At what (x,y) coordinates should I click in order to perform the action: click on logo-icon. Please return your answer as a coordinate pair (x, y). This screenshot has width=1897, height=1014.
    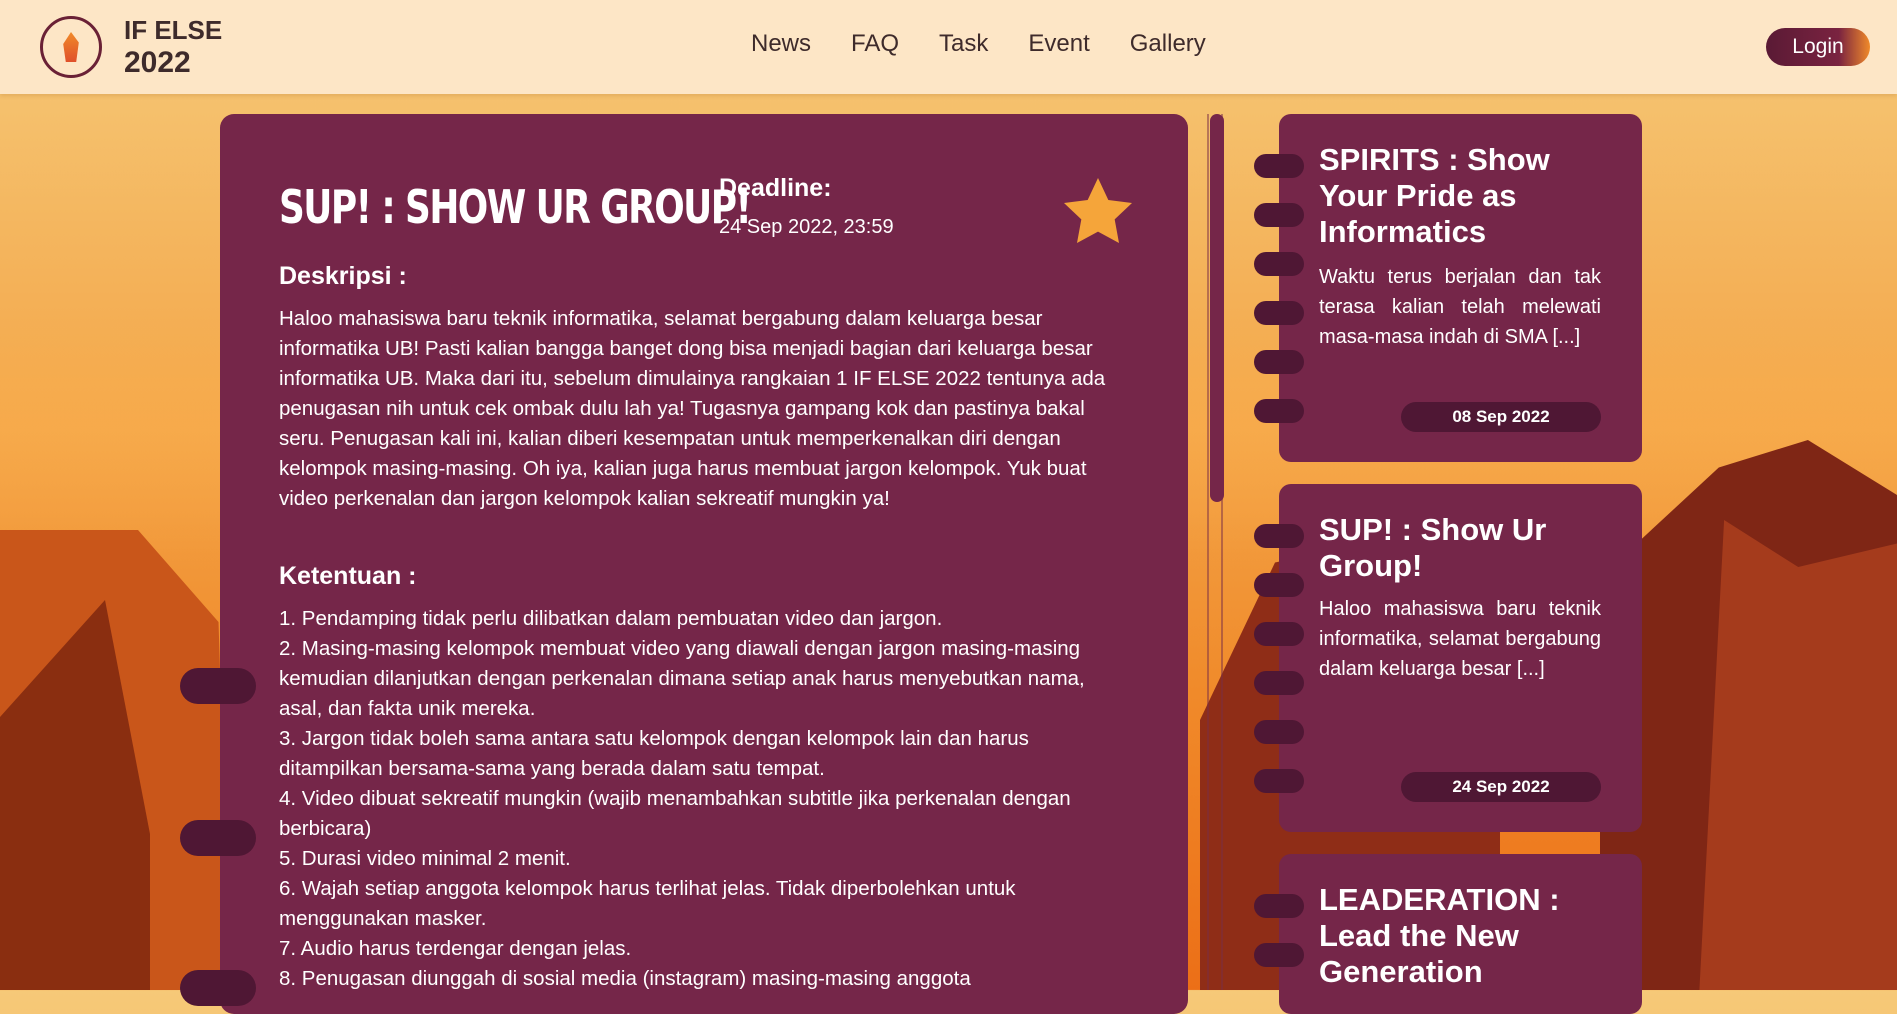
    Looking at the image, I should click on (71, 47).